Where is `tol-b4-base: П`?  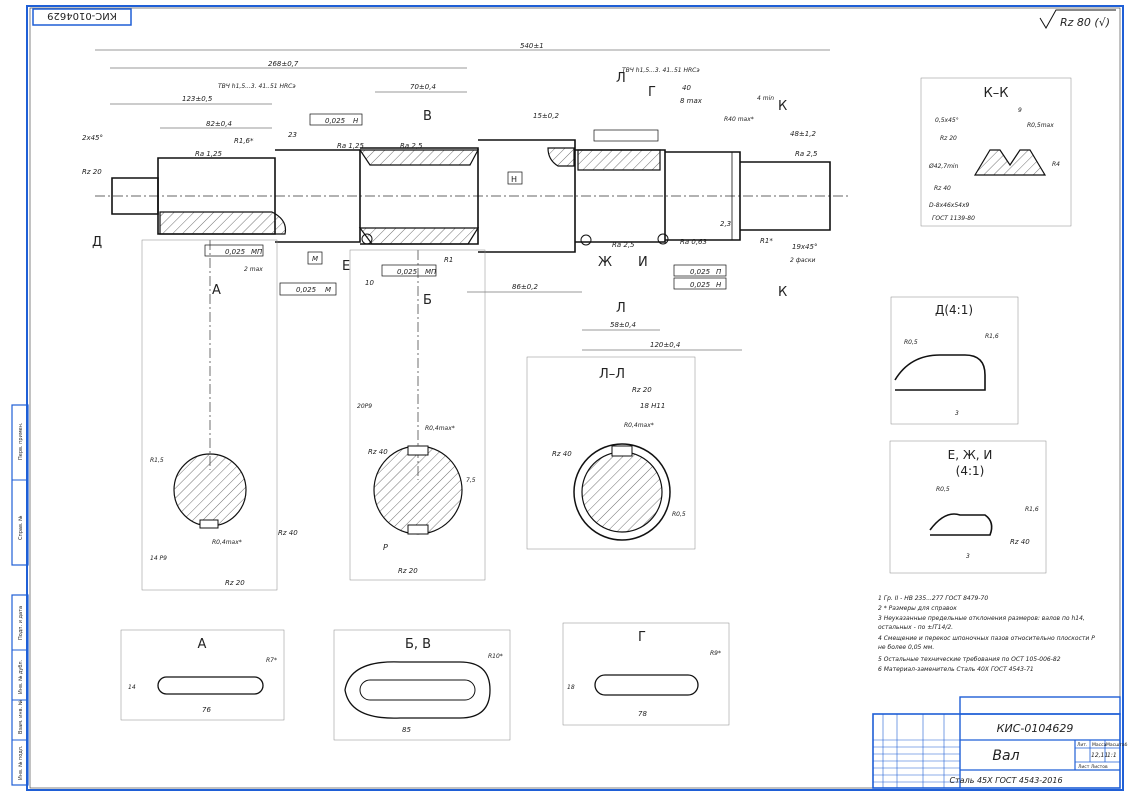 tol-b4-base: П is located at coordinates (719, 272).